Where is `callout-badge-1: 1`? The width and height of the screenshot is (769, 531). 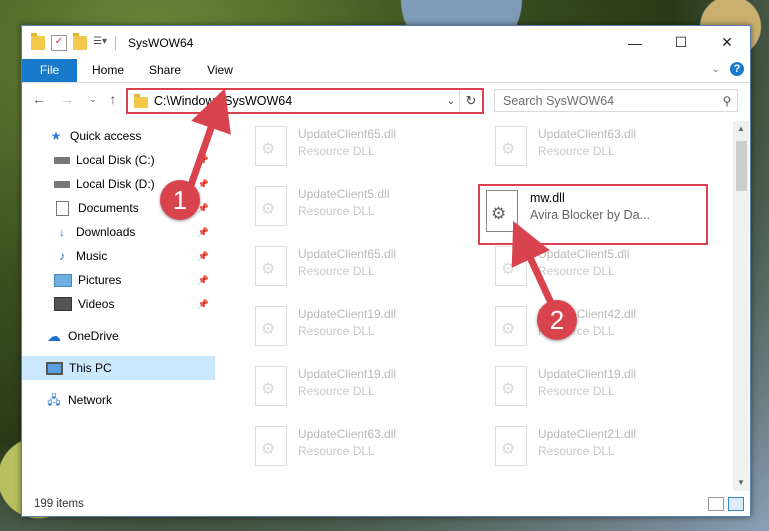 callout-badge-1: 1 is located at coordinates (180, 200).